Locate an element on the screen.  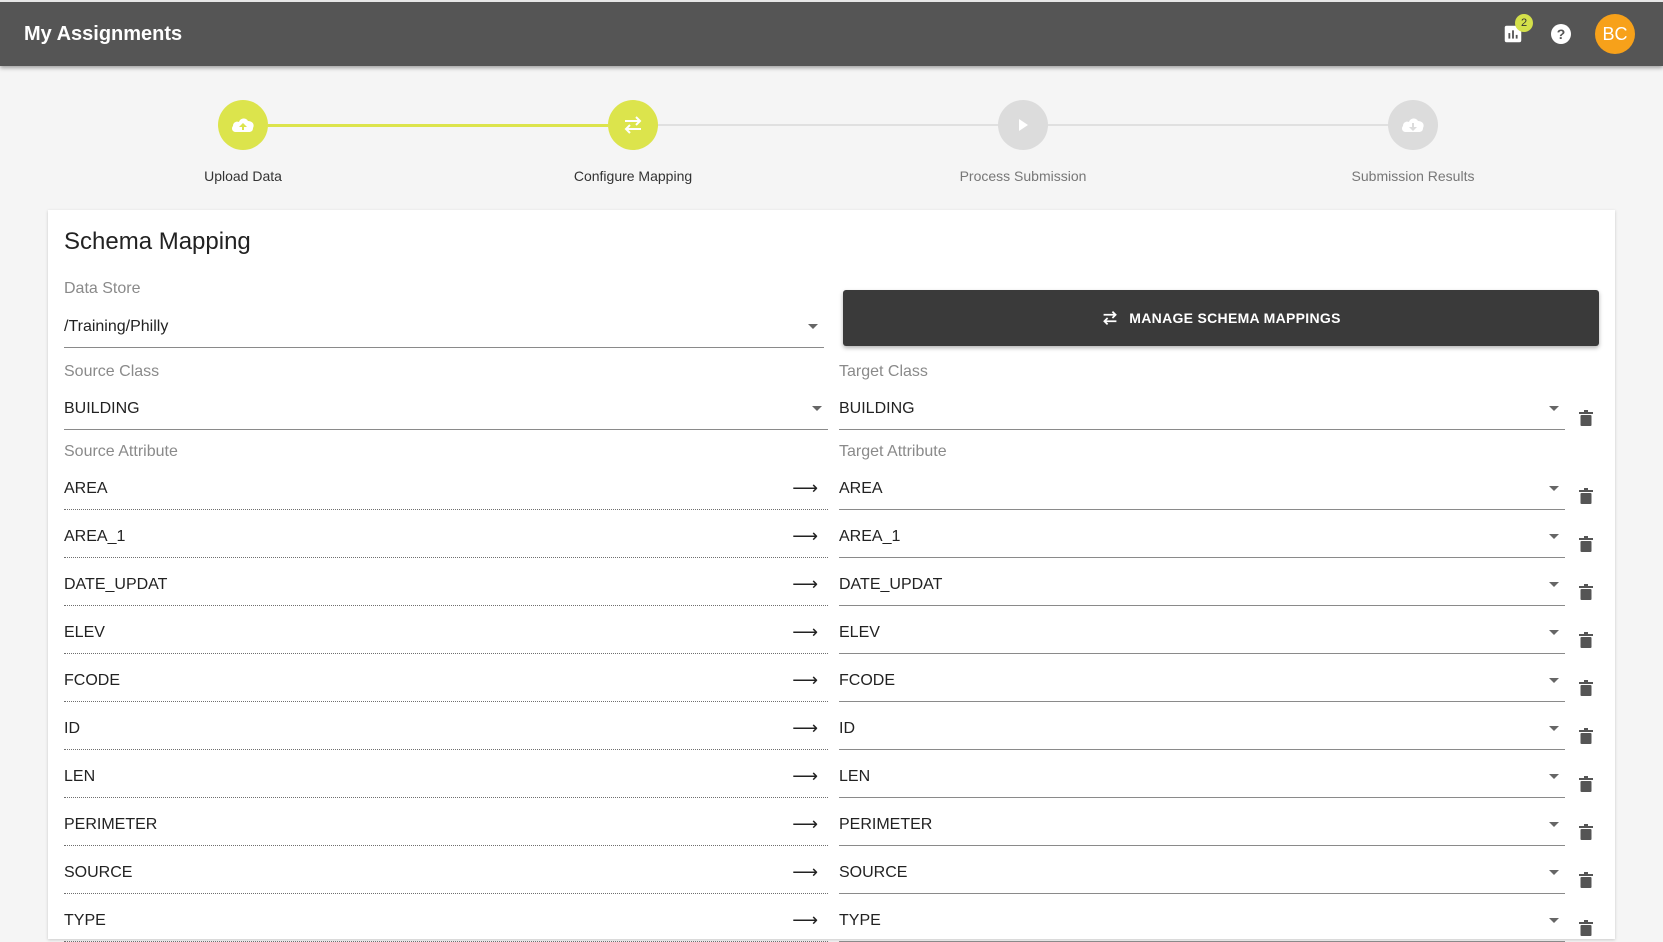
step-circle is located at coordinates (1023, 125).